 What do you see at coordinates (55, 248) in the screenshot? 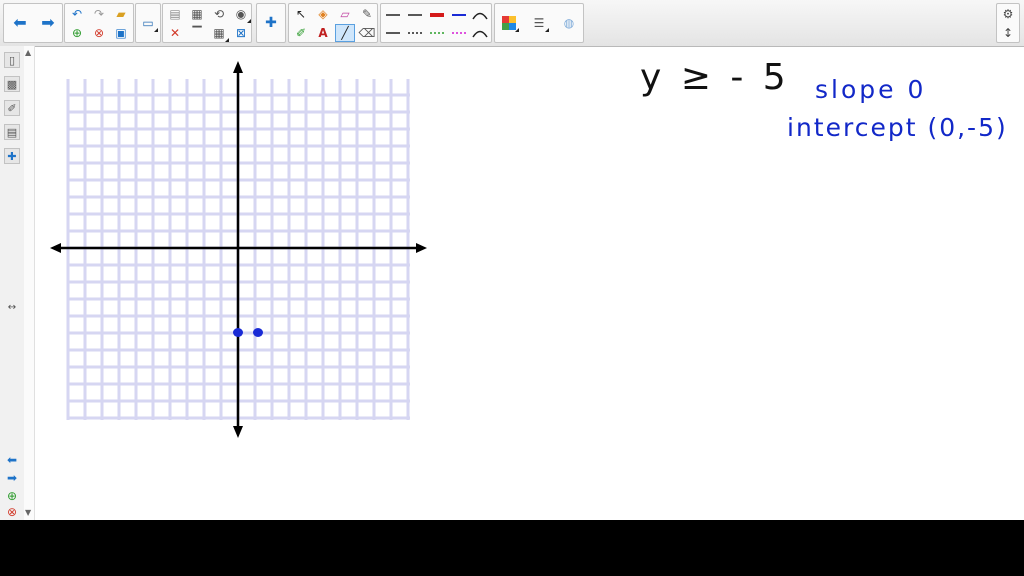
I see `x-axis-arrow-left` at bounding box center [55, 248].